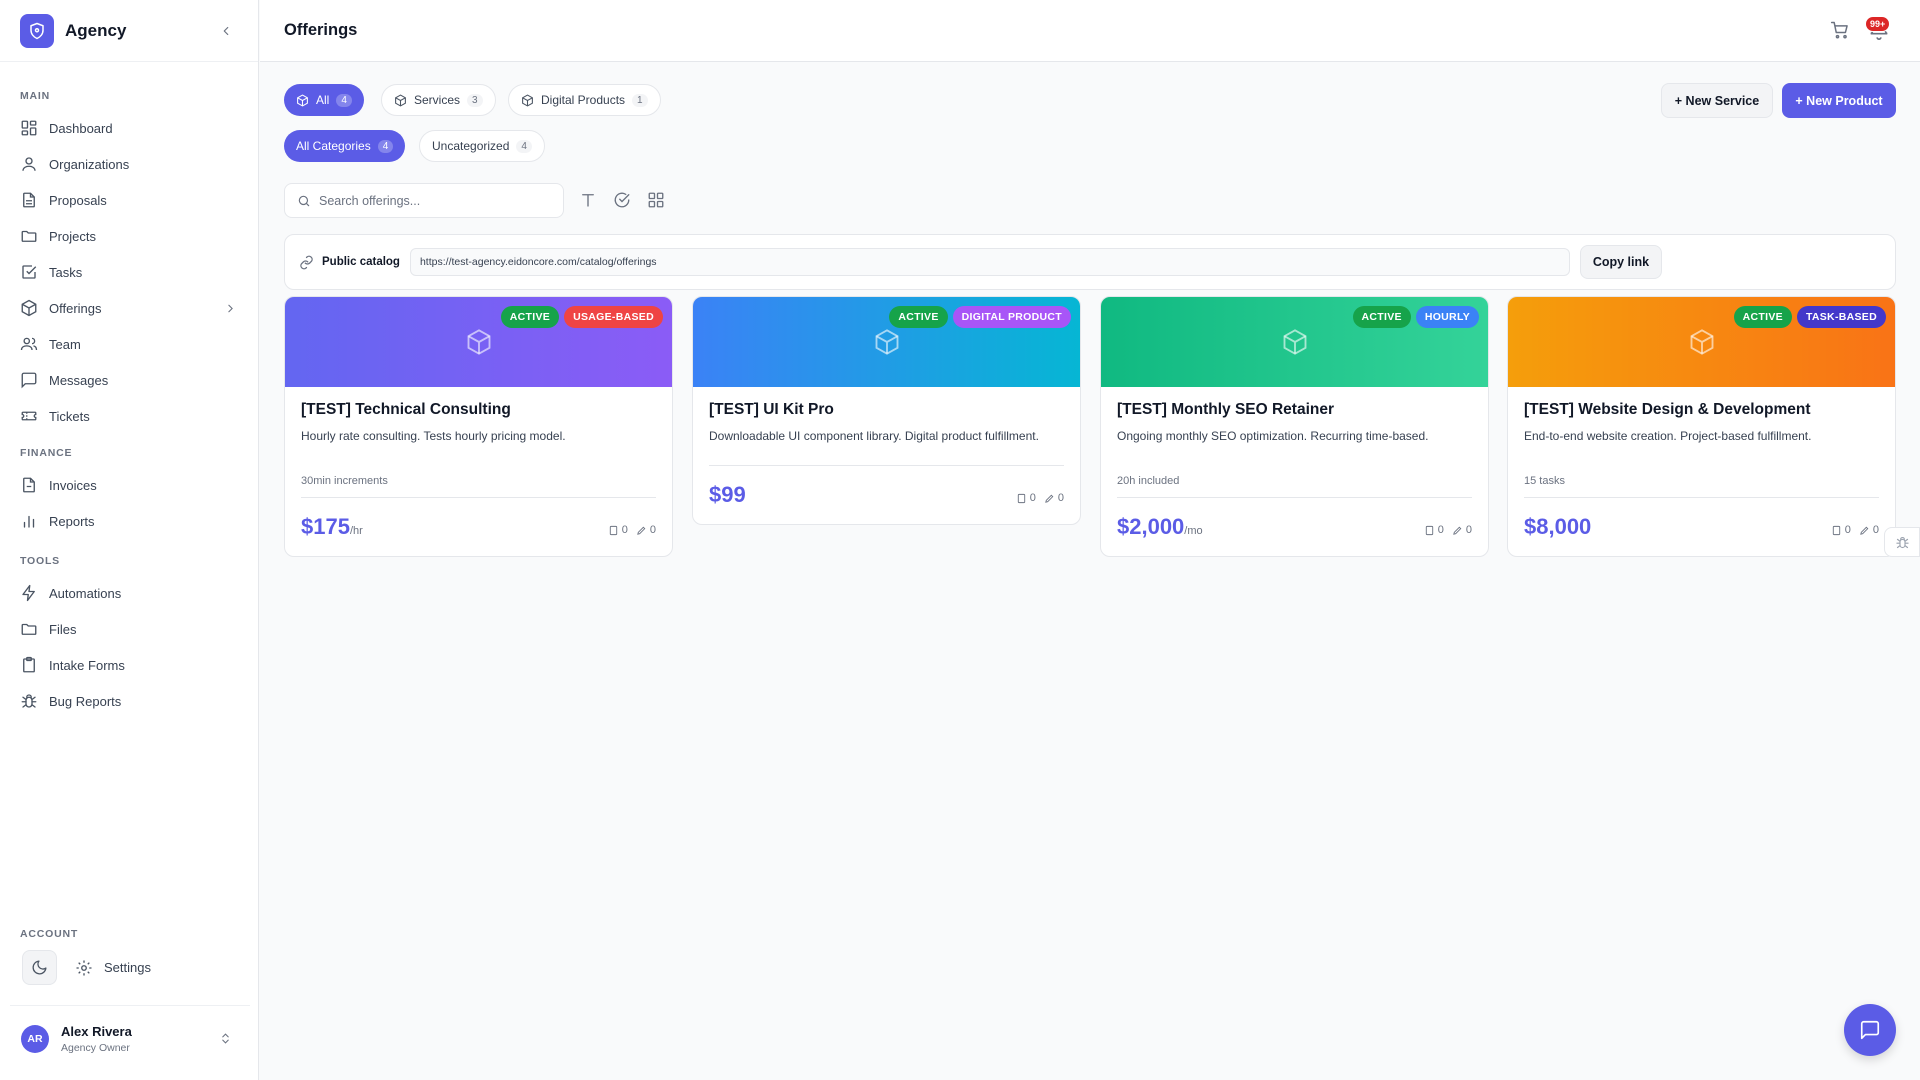 The width and height of the screenshot is (1920, 1080). Describe the element at coordinates (129, 665) in the screenshot. I see `sidebar-item-intake-forms: Intake Forms` at that location.